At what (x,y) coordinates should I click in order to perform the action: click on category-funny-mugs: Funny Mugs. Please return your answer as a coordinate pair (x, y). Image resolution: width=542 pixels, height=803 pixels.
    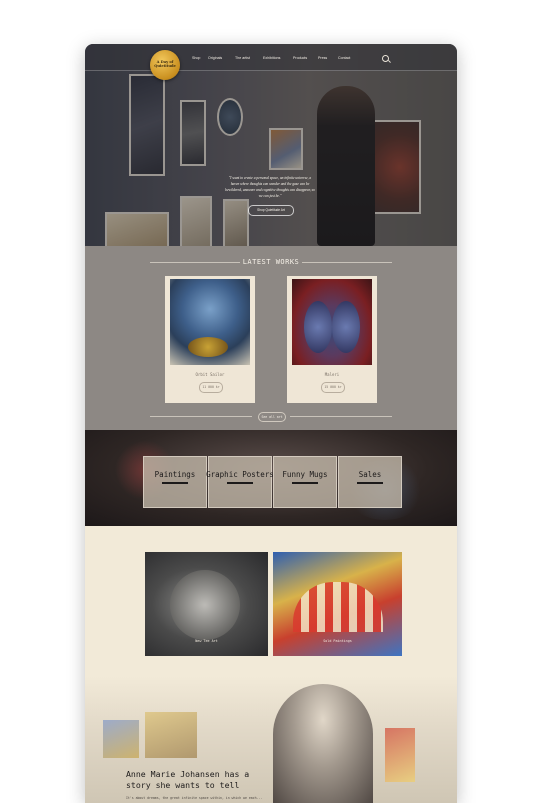
    Looking at the image, I should click on (305, 482).